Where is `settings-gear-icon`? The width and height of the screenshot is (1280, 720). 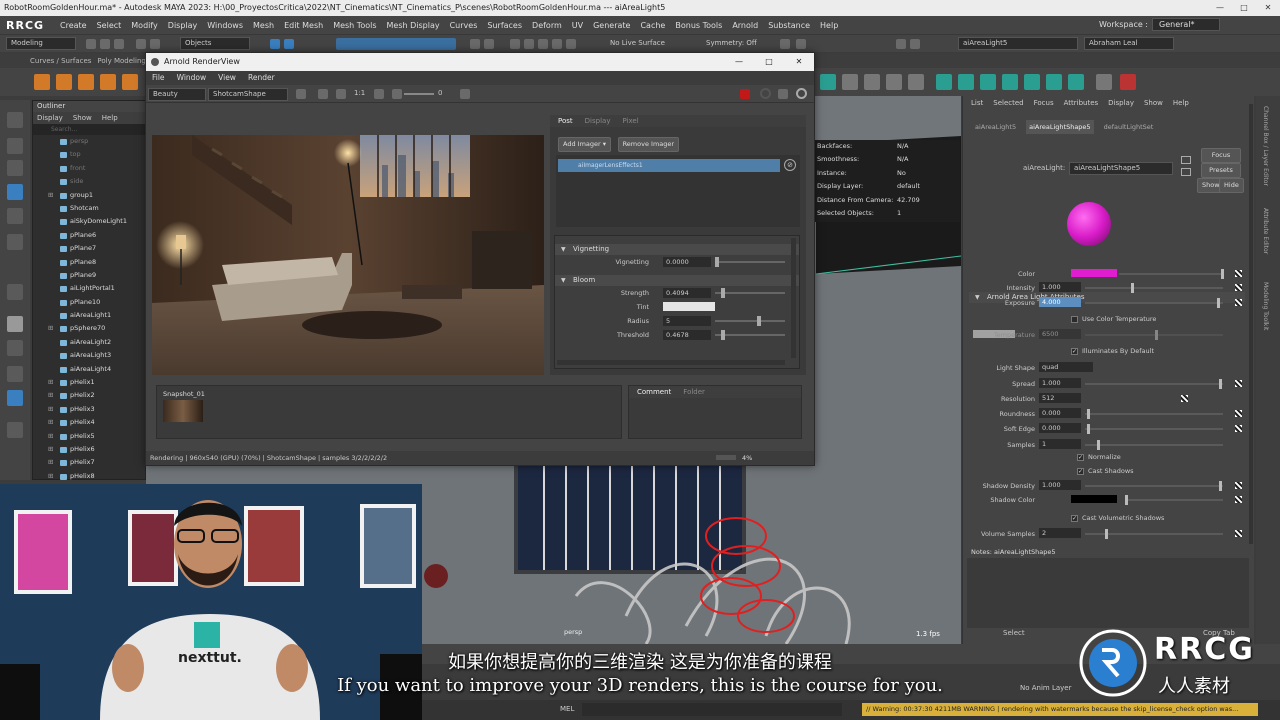 settings-gear-icon is located at coordinates (801, 93).